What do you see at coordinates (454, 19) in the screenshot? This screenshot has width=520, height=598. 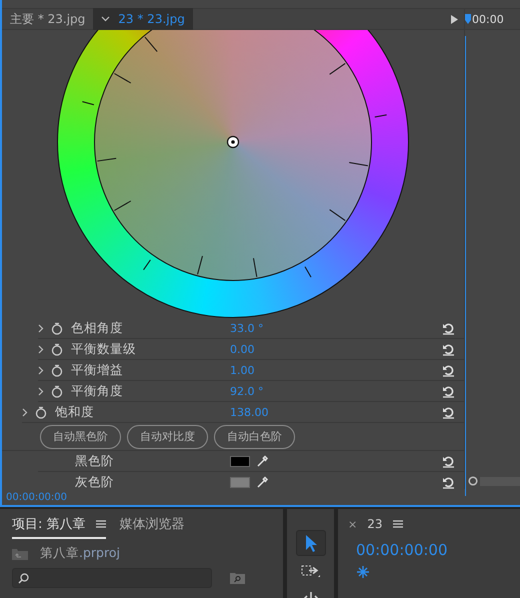 I see `play-icon` at bounding box center [454, 19].